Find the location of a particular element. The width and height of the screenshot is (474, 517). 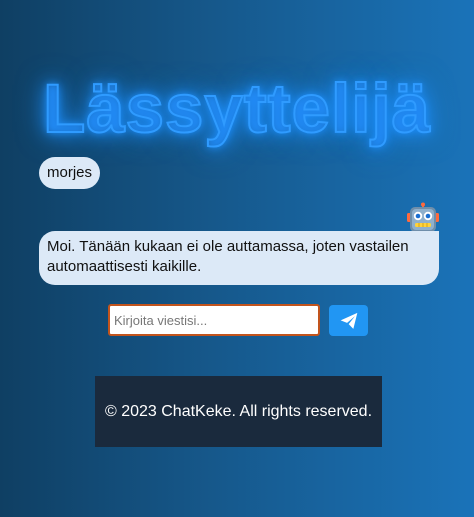

send-button is located at coordinates (348, 320).